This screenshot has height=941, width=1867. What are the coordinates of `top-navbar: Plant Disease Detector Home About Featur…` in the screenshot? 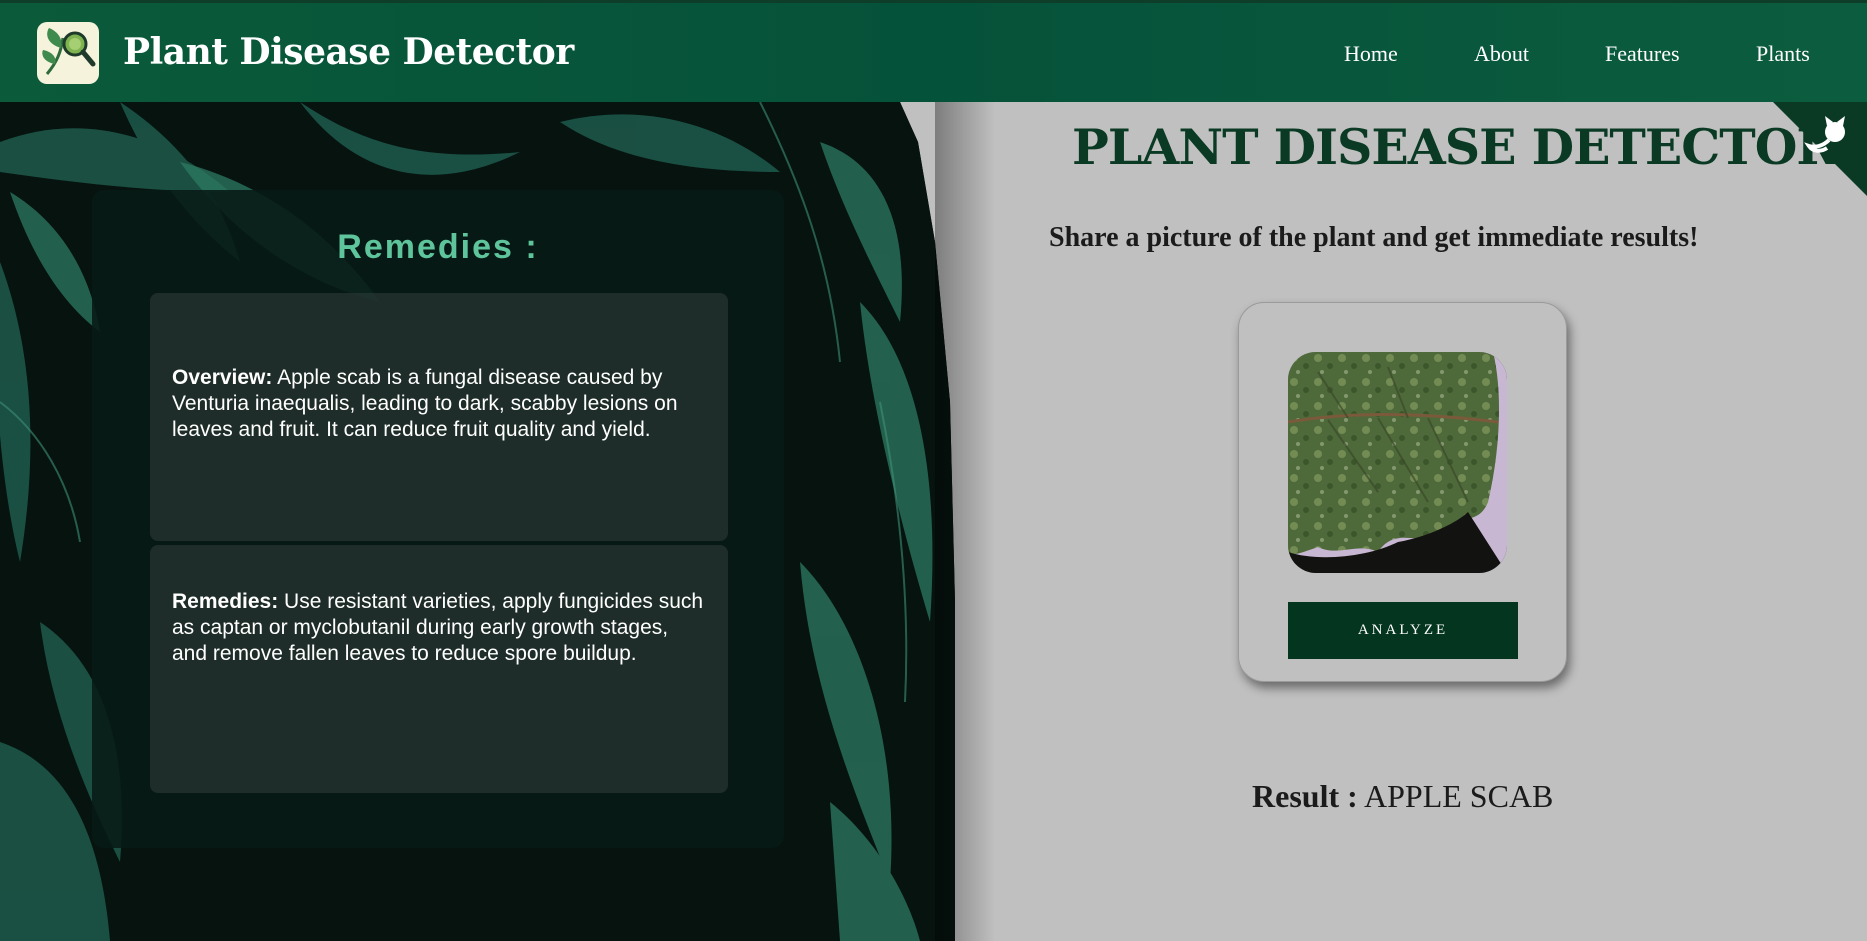 It's located at (933, 51).